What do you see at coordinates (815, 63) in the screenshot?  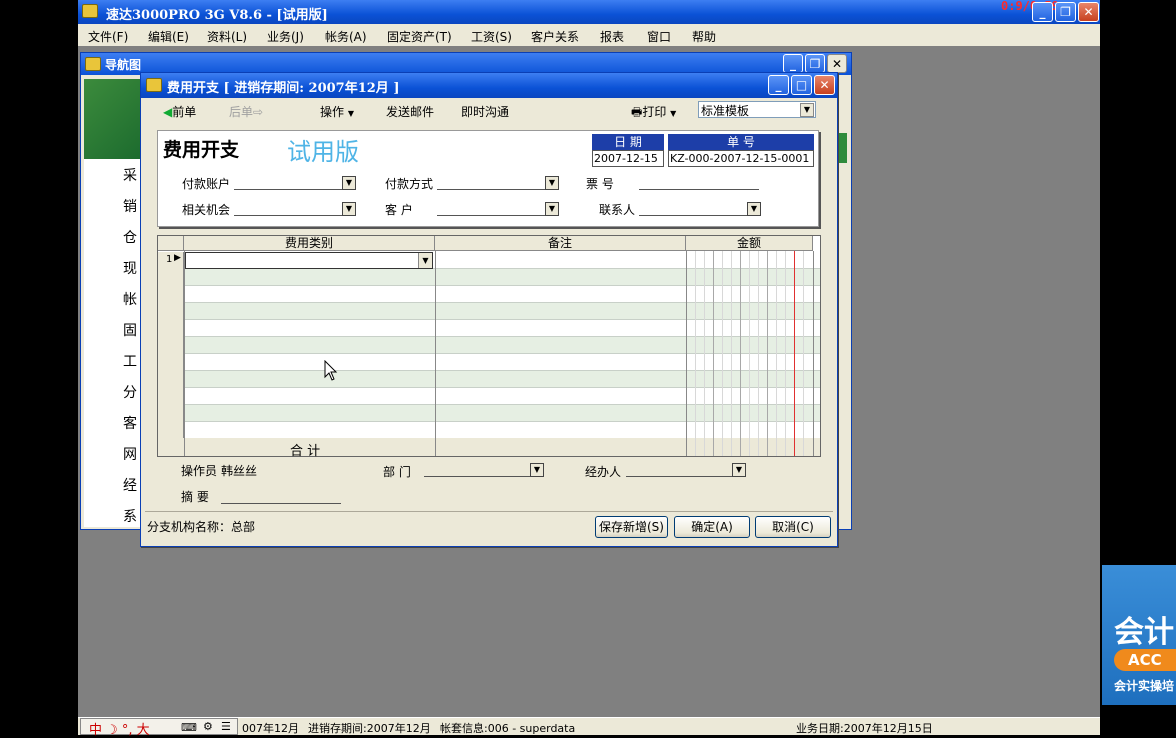 I see `nav-restore-icon: ❐` at bounding box center [815, 63].